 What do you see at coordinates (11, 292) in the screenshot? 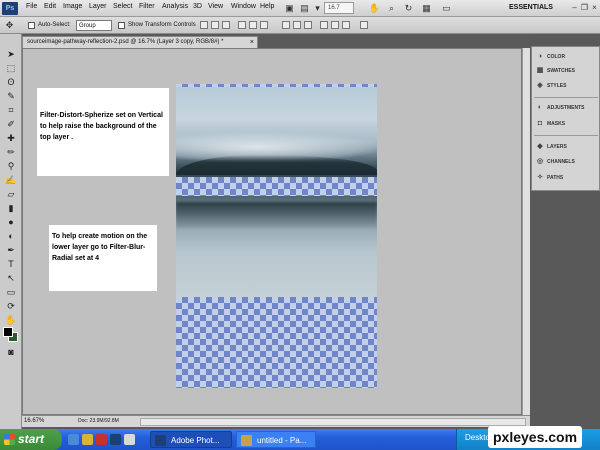
I see `shape-tool-icon: ▭` at bounding box center [11, 292].